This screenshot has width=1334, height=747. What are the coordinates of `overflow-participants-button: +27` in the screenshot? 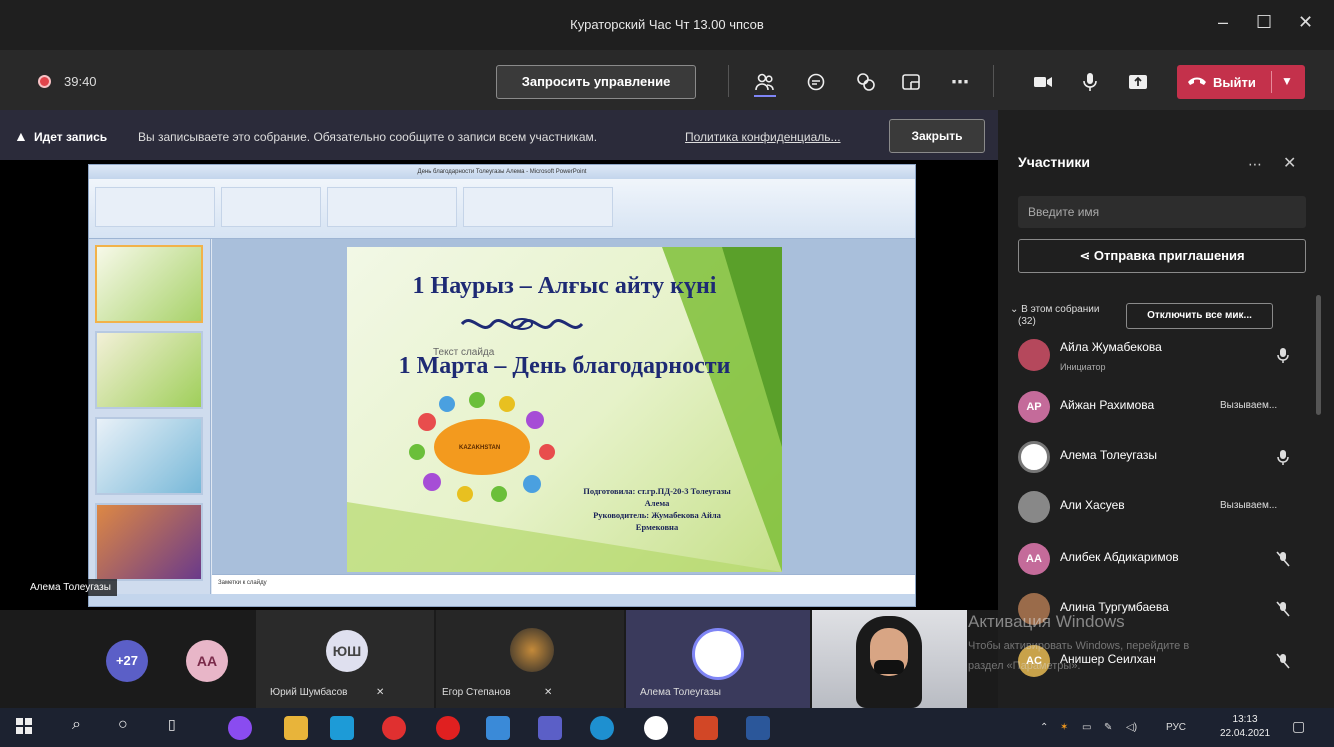 It's located at (127, 661).